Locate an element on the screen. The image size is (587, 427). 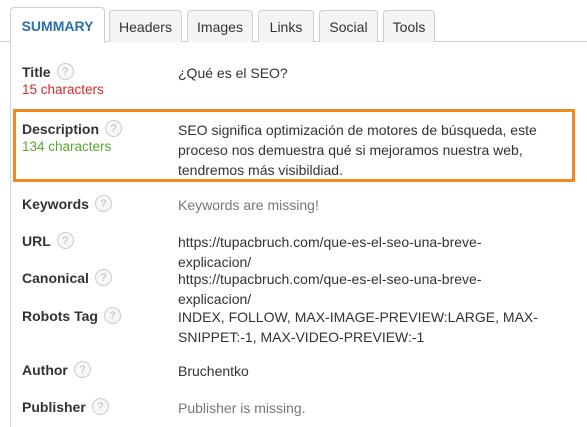
title-char-count: 15 characters is located at coordinates (63, 89).